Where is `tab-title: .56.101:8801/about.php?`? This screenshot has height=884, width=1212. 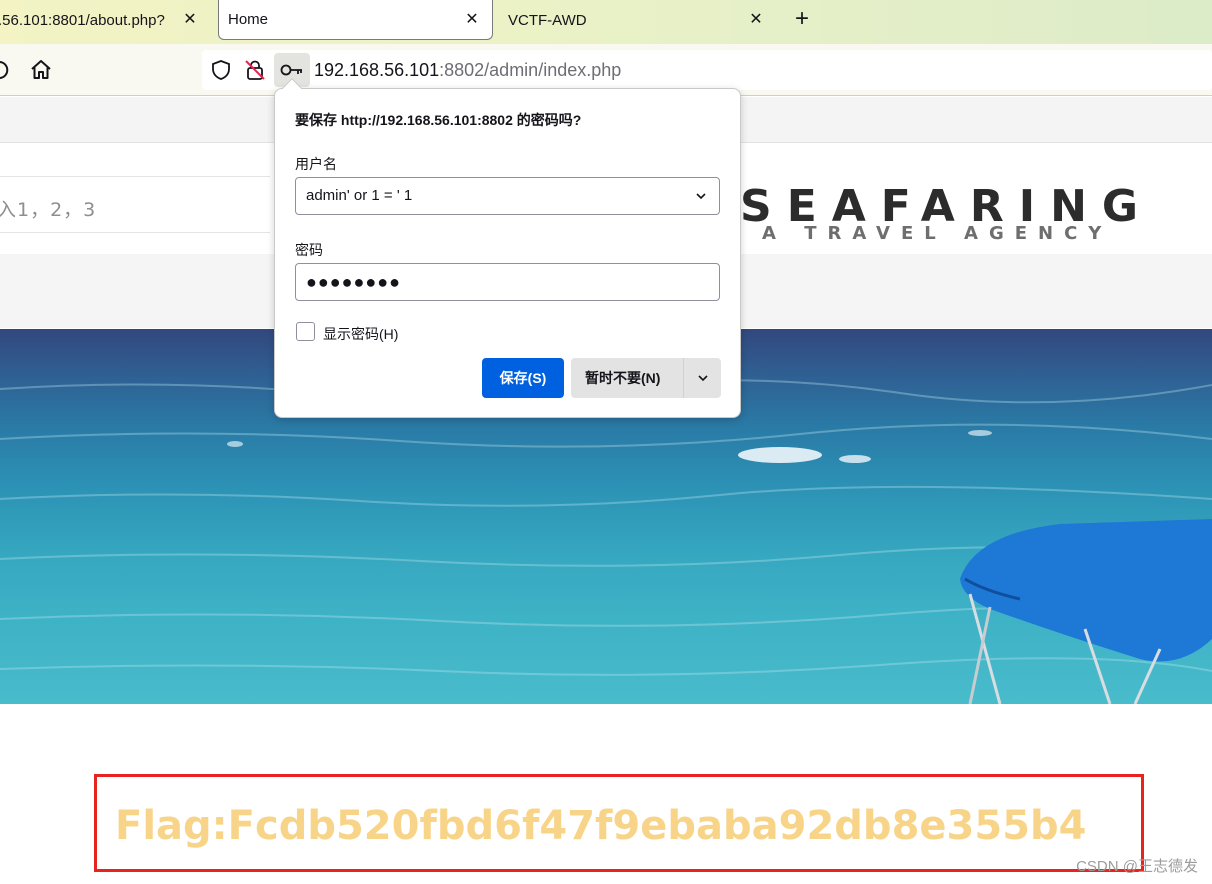 tab-title: .56.101:8801/about.php? is located at coordinates (82, 20).